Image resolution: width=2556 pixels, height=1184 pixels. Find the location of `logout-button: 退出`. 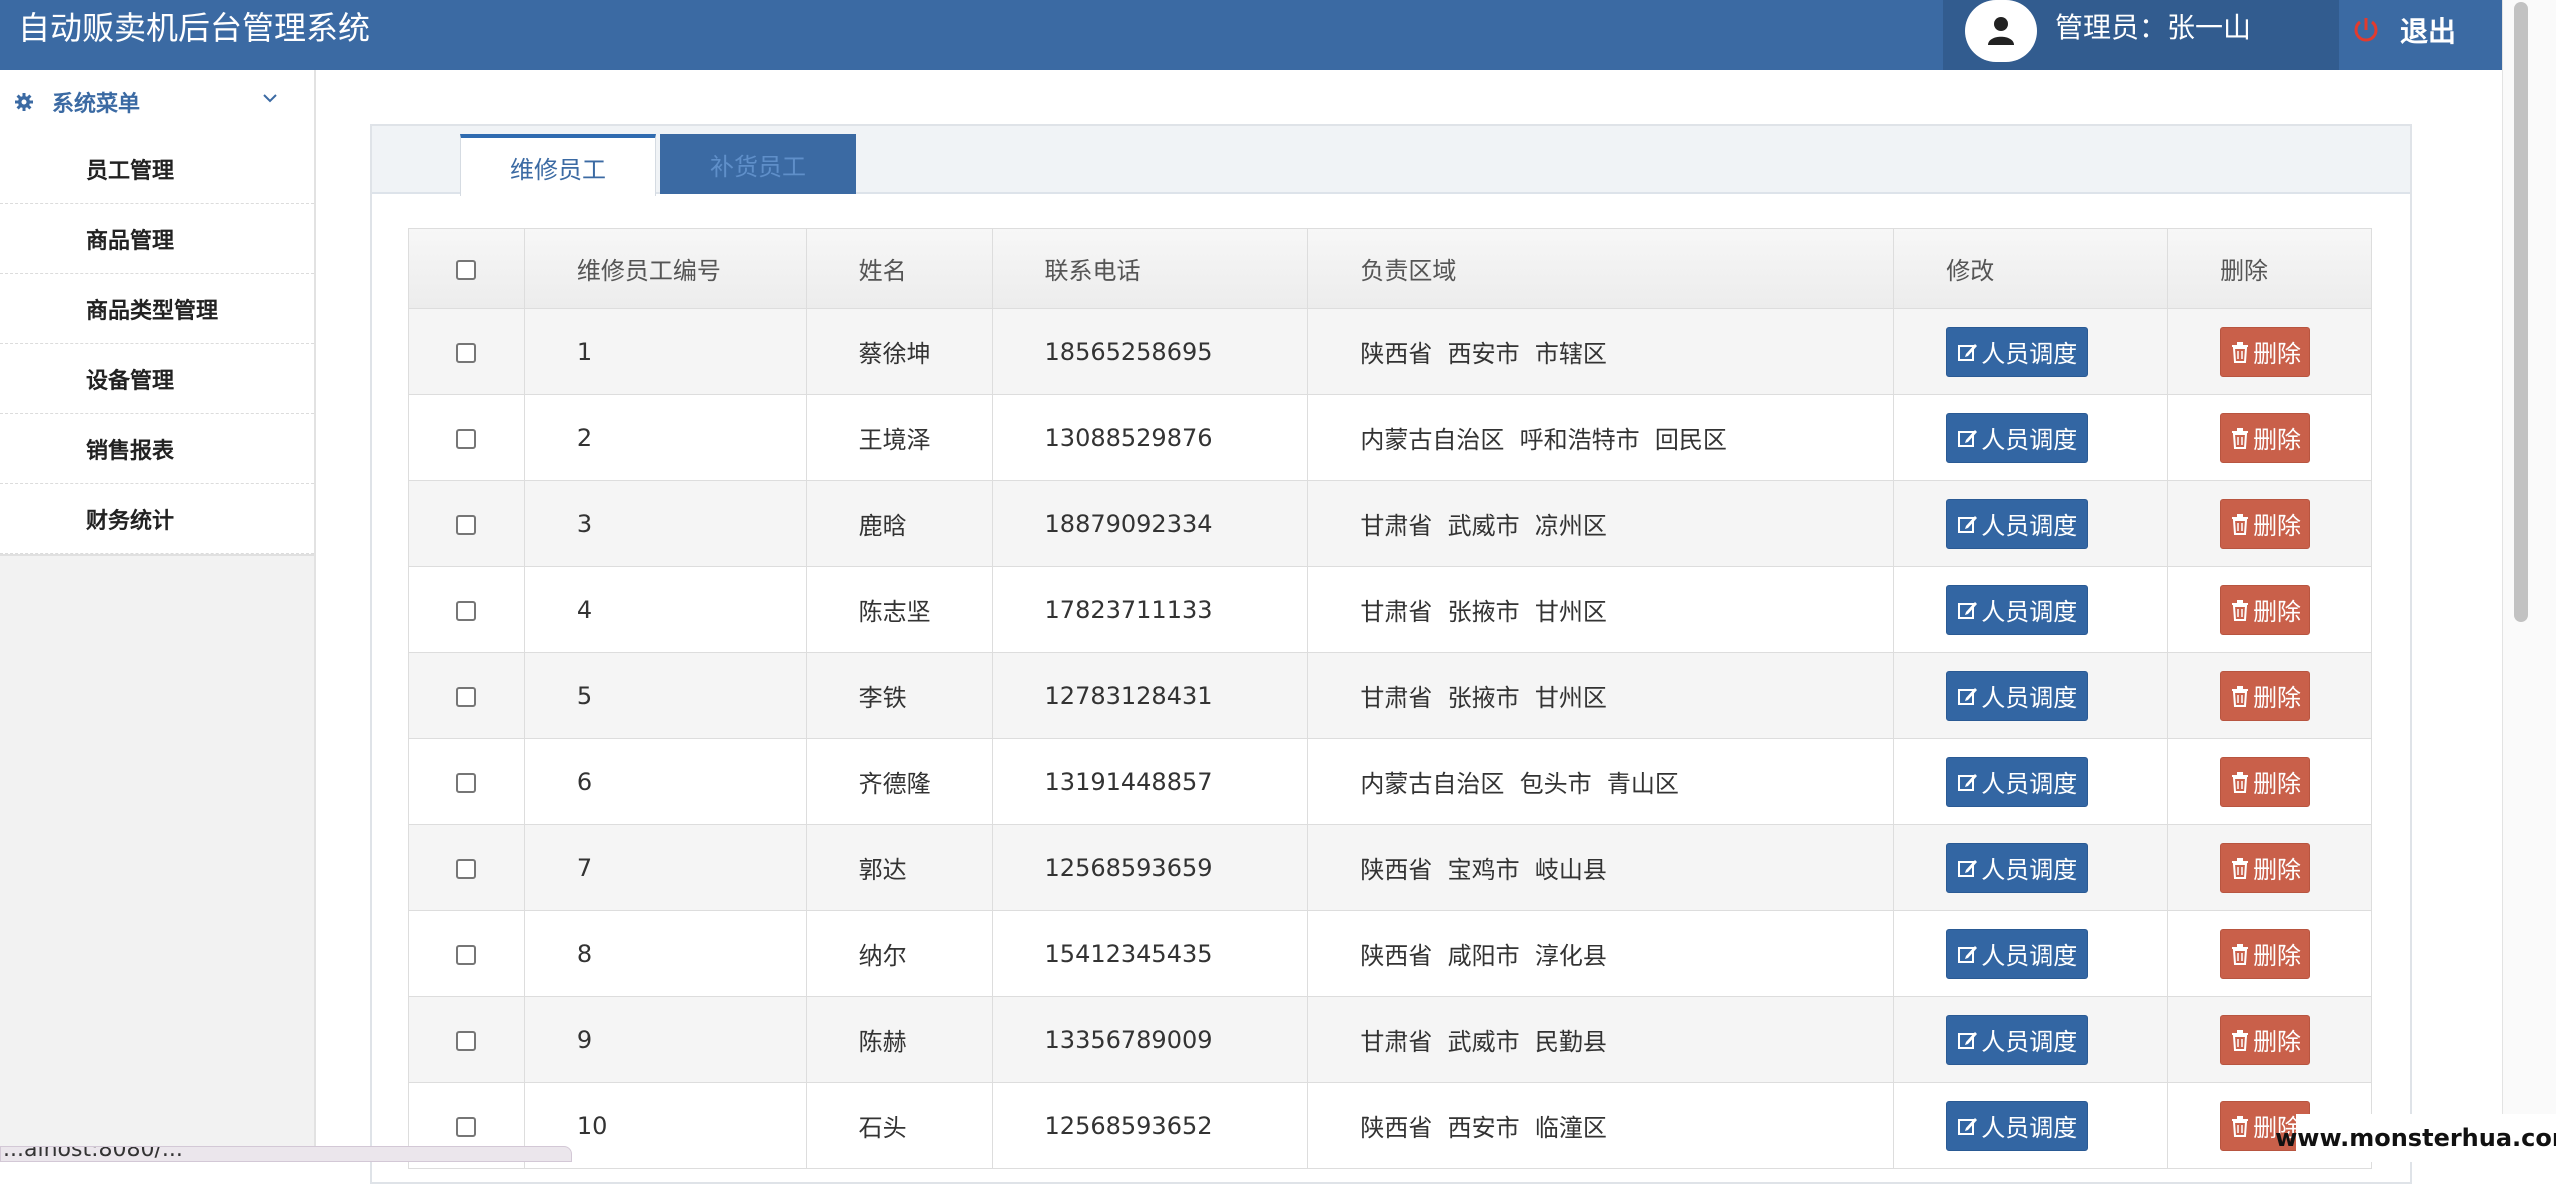

logout-button: 退出 is located at coordinates (2404, 30).